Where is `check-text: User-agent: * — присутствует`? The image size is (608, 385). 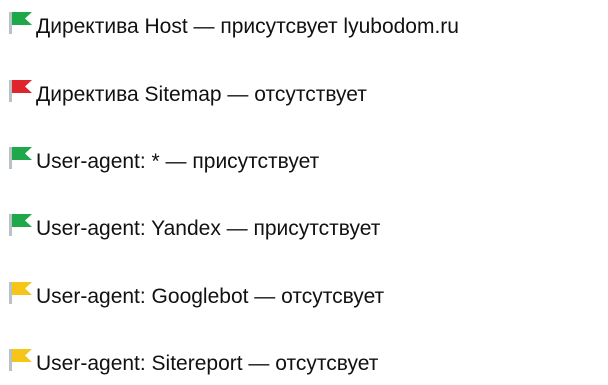 check-text: User-agent: * — присутствует is located at coordinates (178, 161).